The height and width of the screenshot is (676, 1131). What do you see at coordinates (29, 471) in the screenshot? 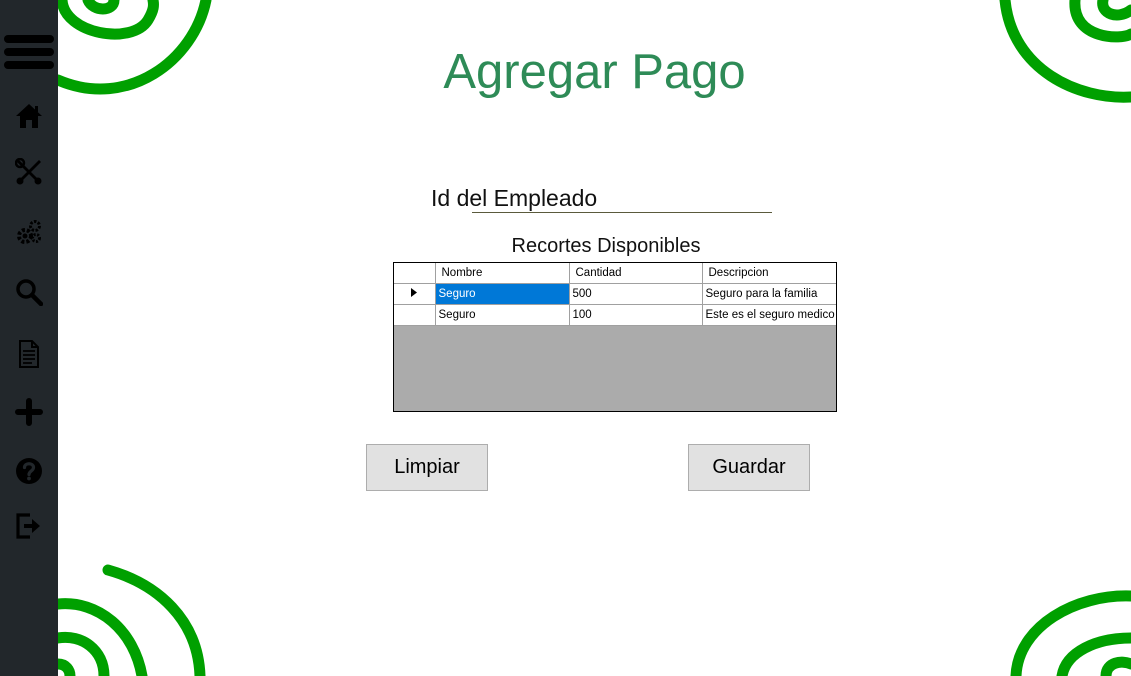
I see `help-icon` at bounding box center [29, 471].